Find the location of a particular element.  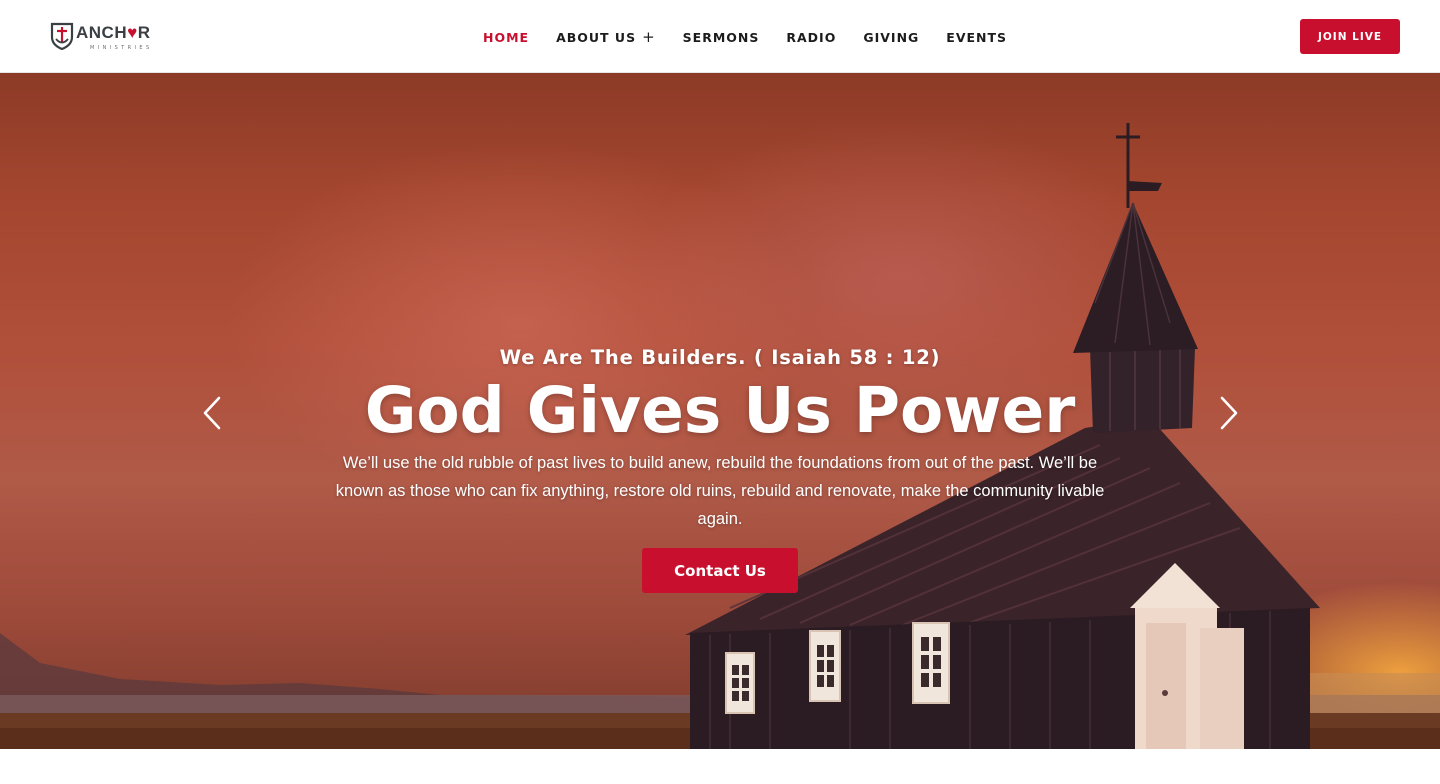

nav-item-giving: GIVING is located at coordinates (891, 37).